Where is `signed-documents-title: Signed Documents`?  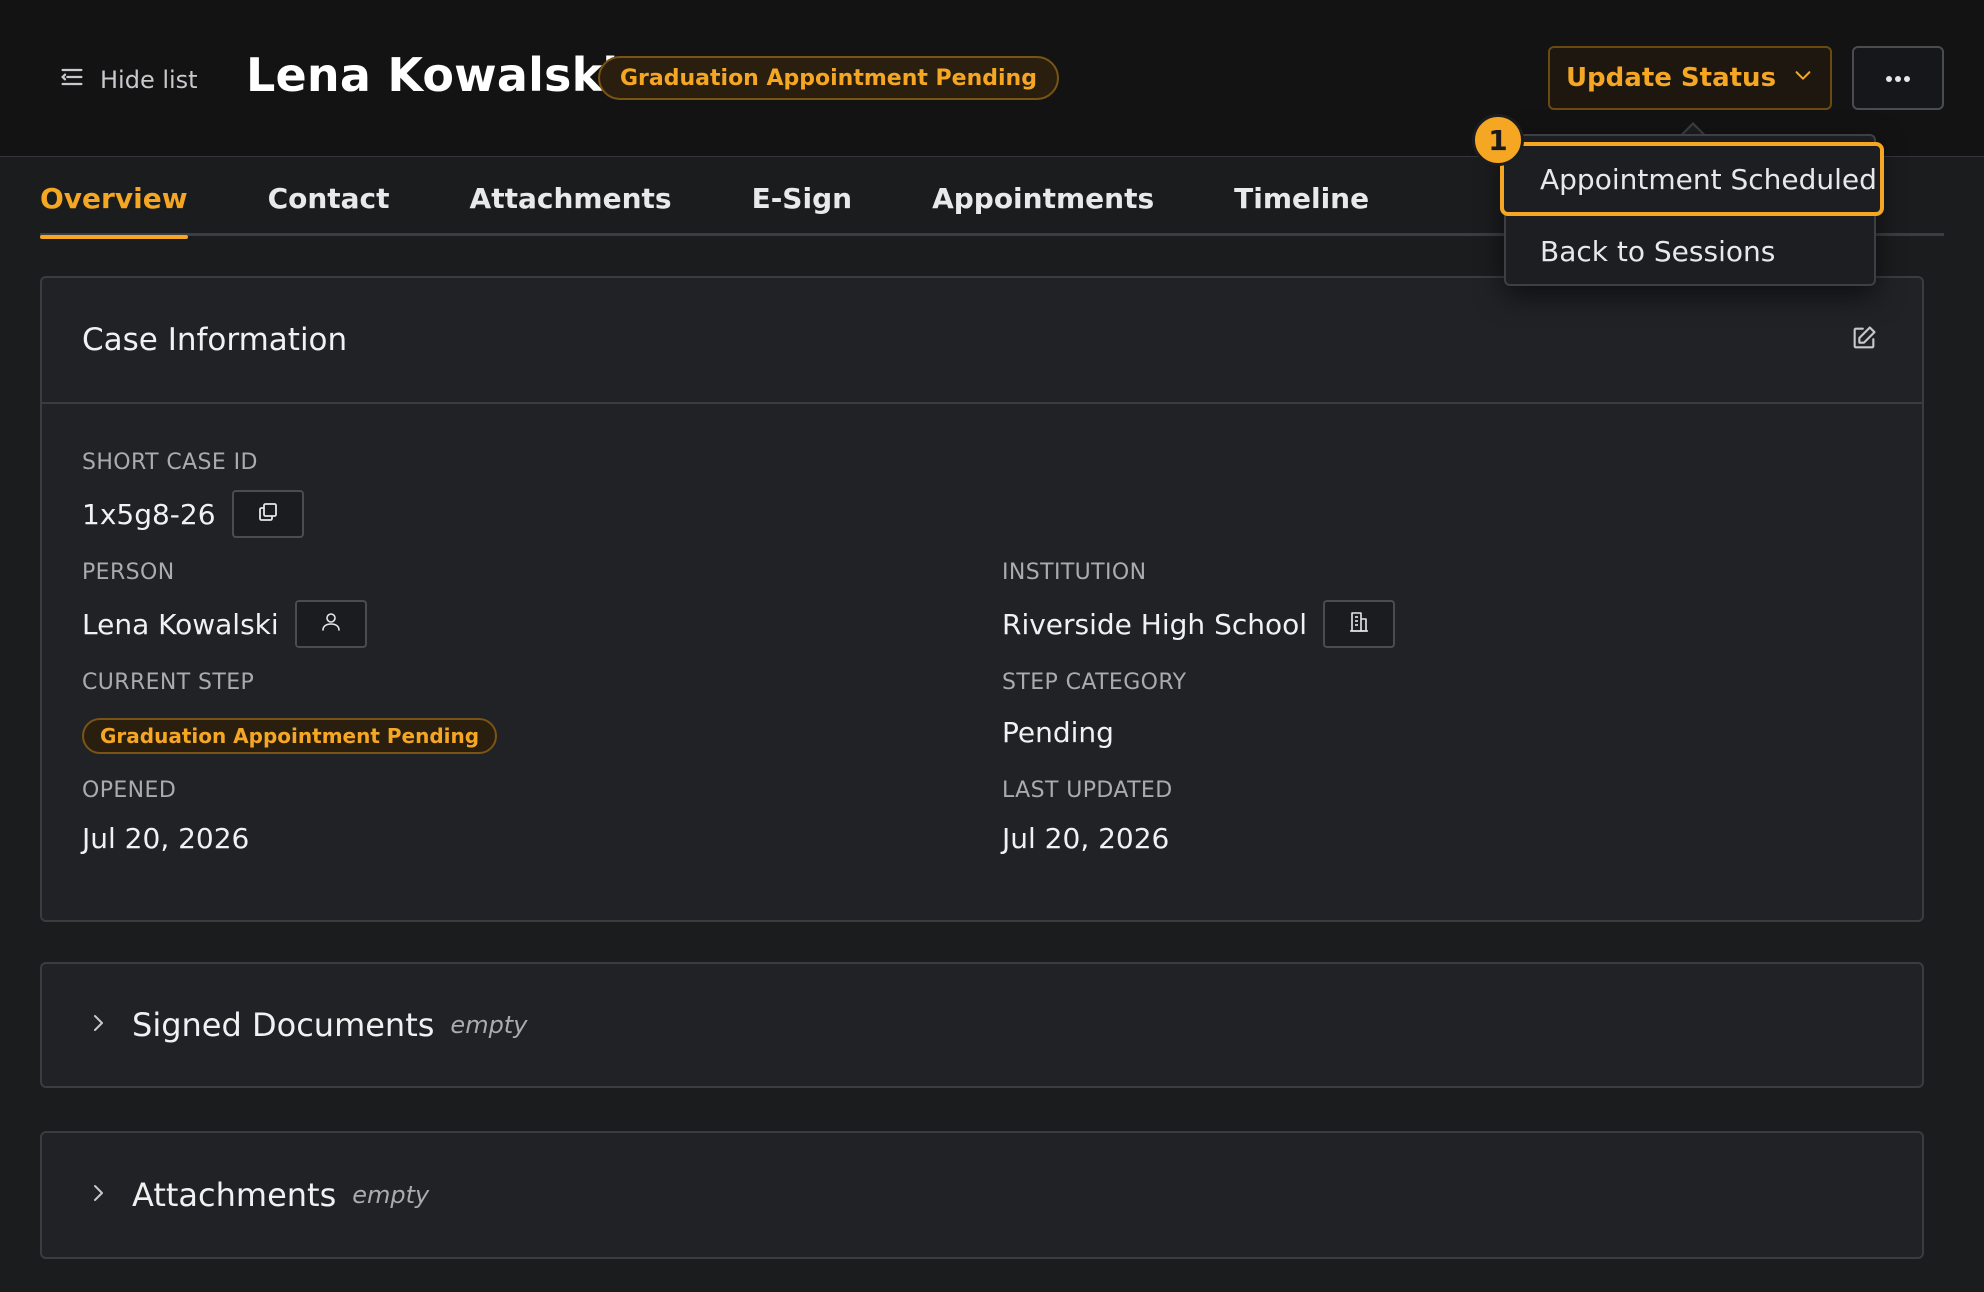 signed-documents-title: Signed Documents is located at coordinates (283, 1025).